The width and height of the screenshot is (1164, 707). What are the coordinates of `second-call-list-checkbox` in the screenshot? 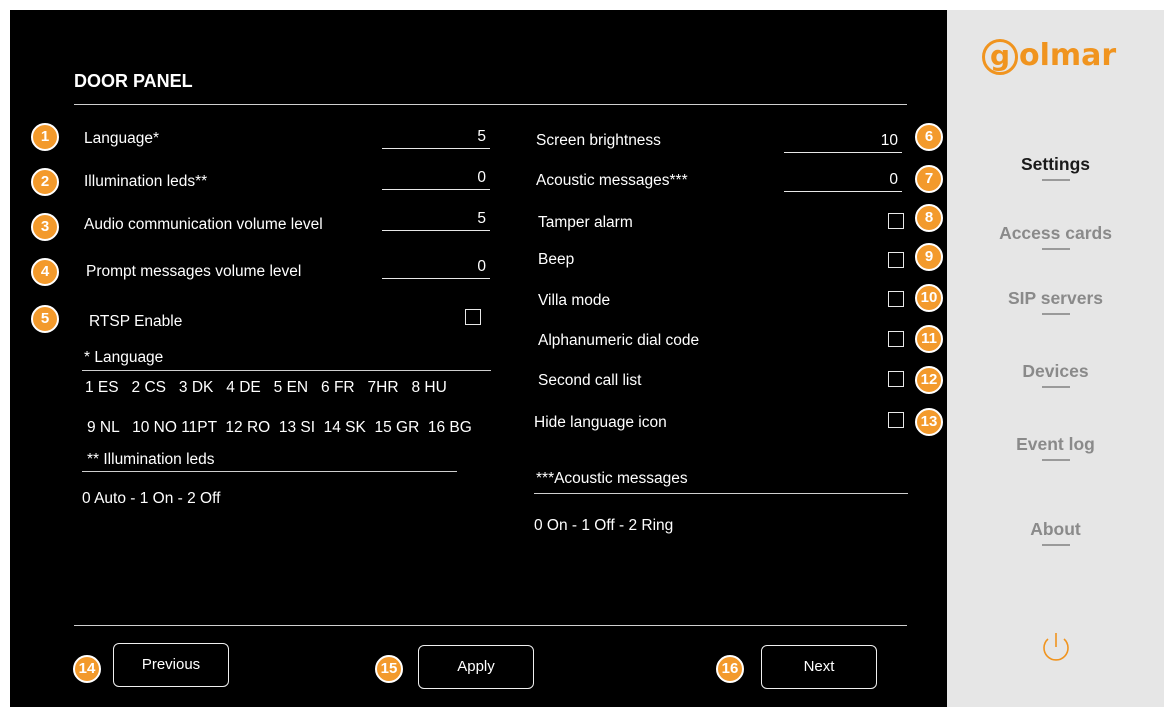 It's located at (896, 379).